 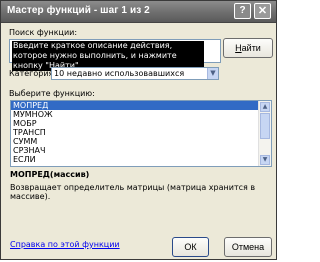 I want to click on list-item: СРЗНАЧ, so click(x=134, y=150).